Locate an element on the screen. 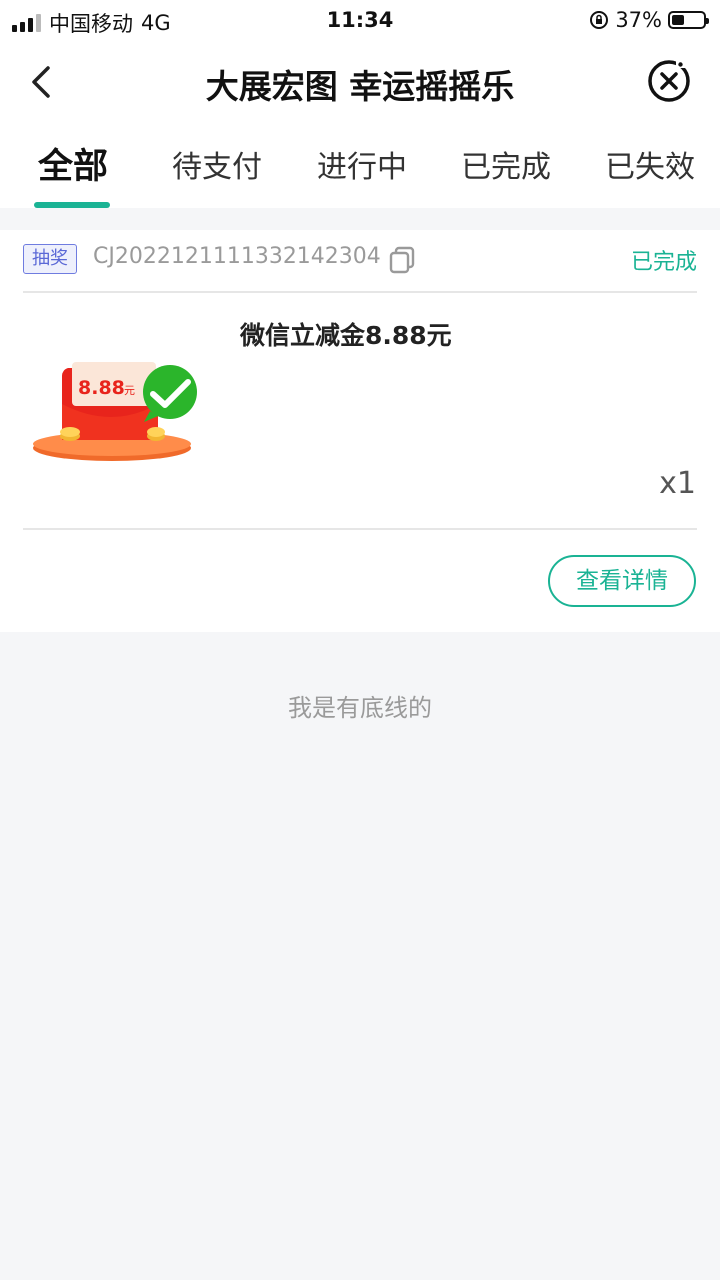  order-card-header: 抽奖 CJ2022121111332142304 已完成 is located at coordinates (360, 261).